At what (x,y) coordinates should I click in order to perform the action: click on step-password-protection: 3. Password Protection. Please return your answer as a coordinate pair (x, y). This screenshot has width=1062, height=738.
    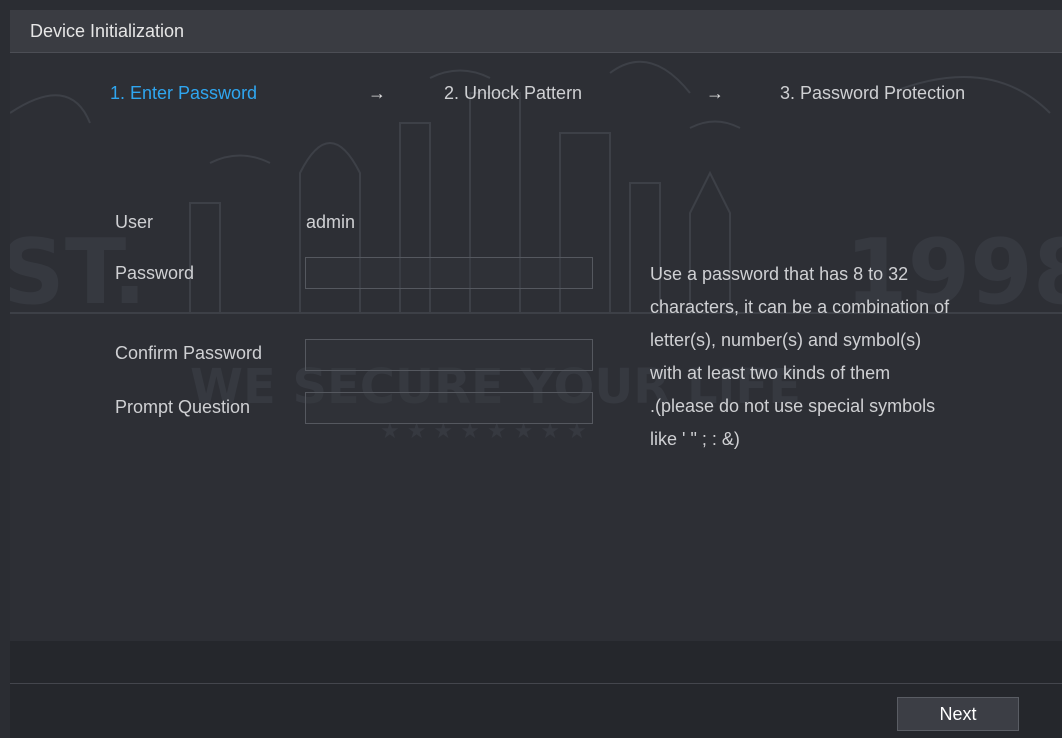
    Looking at the image, I should click on (873, 93).